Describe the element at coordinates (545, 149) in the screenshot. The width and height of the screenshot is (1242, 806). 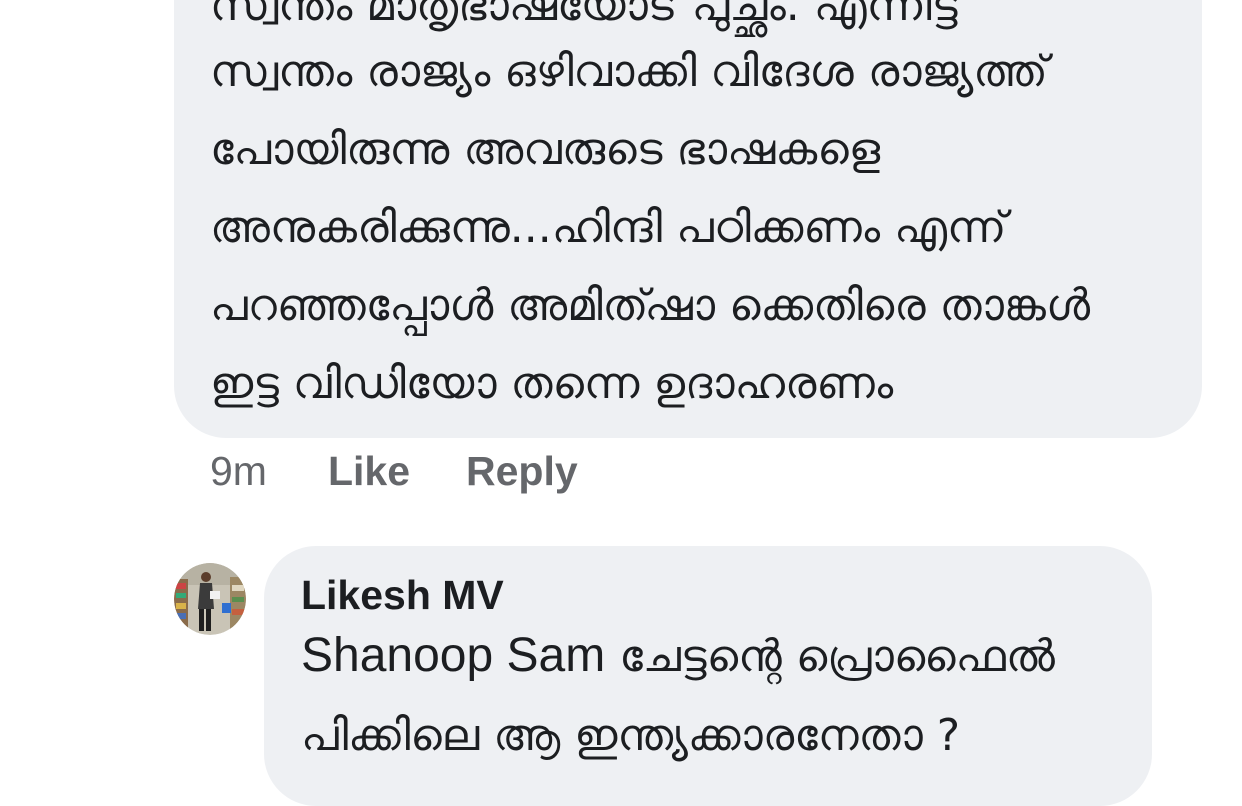
I see `comment-text-line: പോയിരുന്നു അവരുടെ ഭാഷകളെ` at that location.